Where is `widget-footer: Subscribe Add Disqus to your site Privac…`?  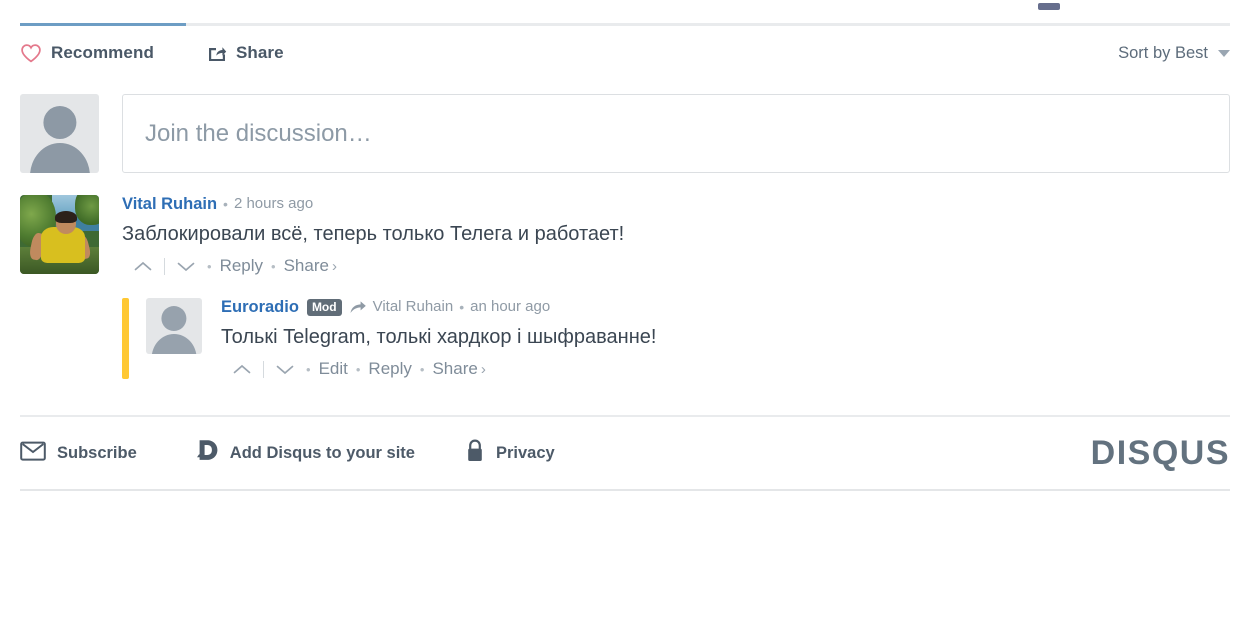 widget-footer: Subscribe Add Disqus to your site Privac… is located at coordinates (625, 453).